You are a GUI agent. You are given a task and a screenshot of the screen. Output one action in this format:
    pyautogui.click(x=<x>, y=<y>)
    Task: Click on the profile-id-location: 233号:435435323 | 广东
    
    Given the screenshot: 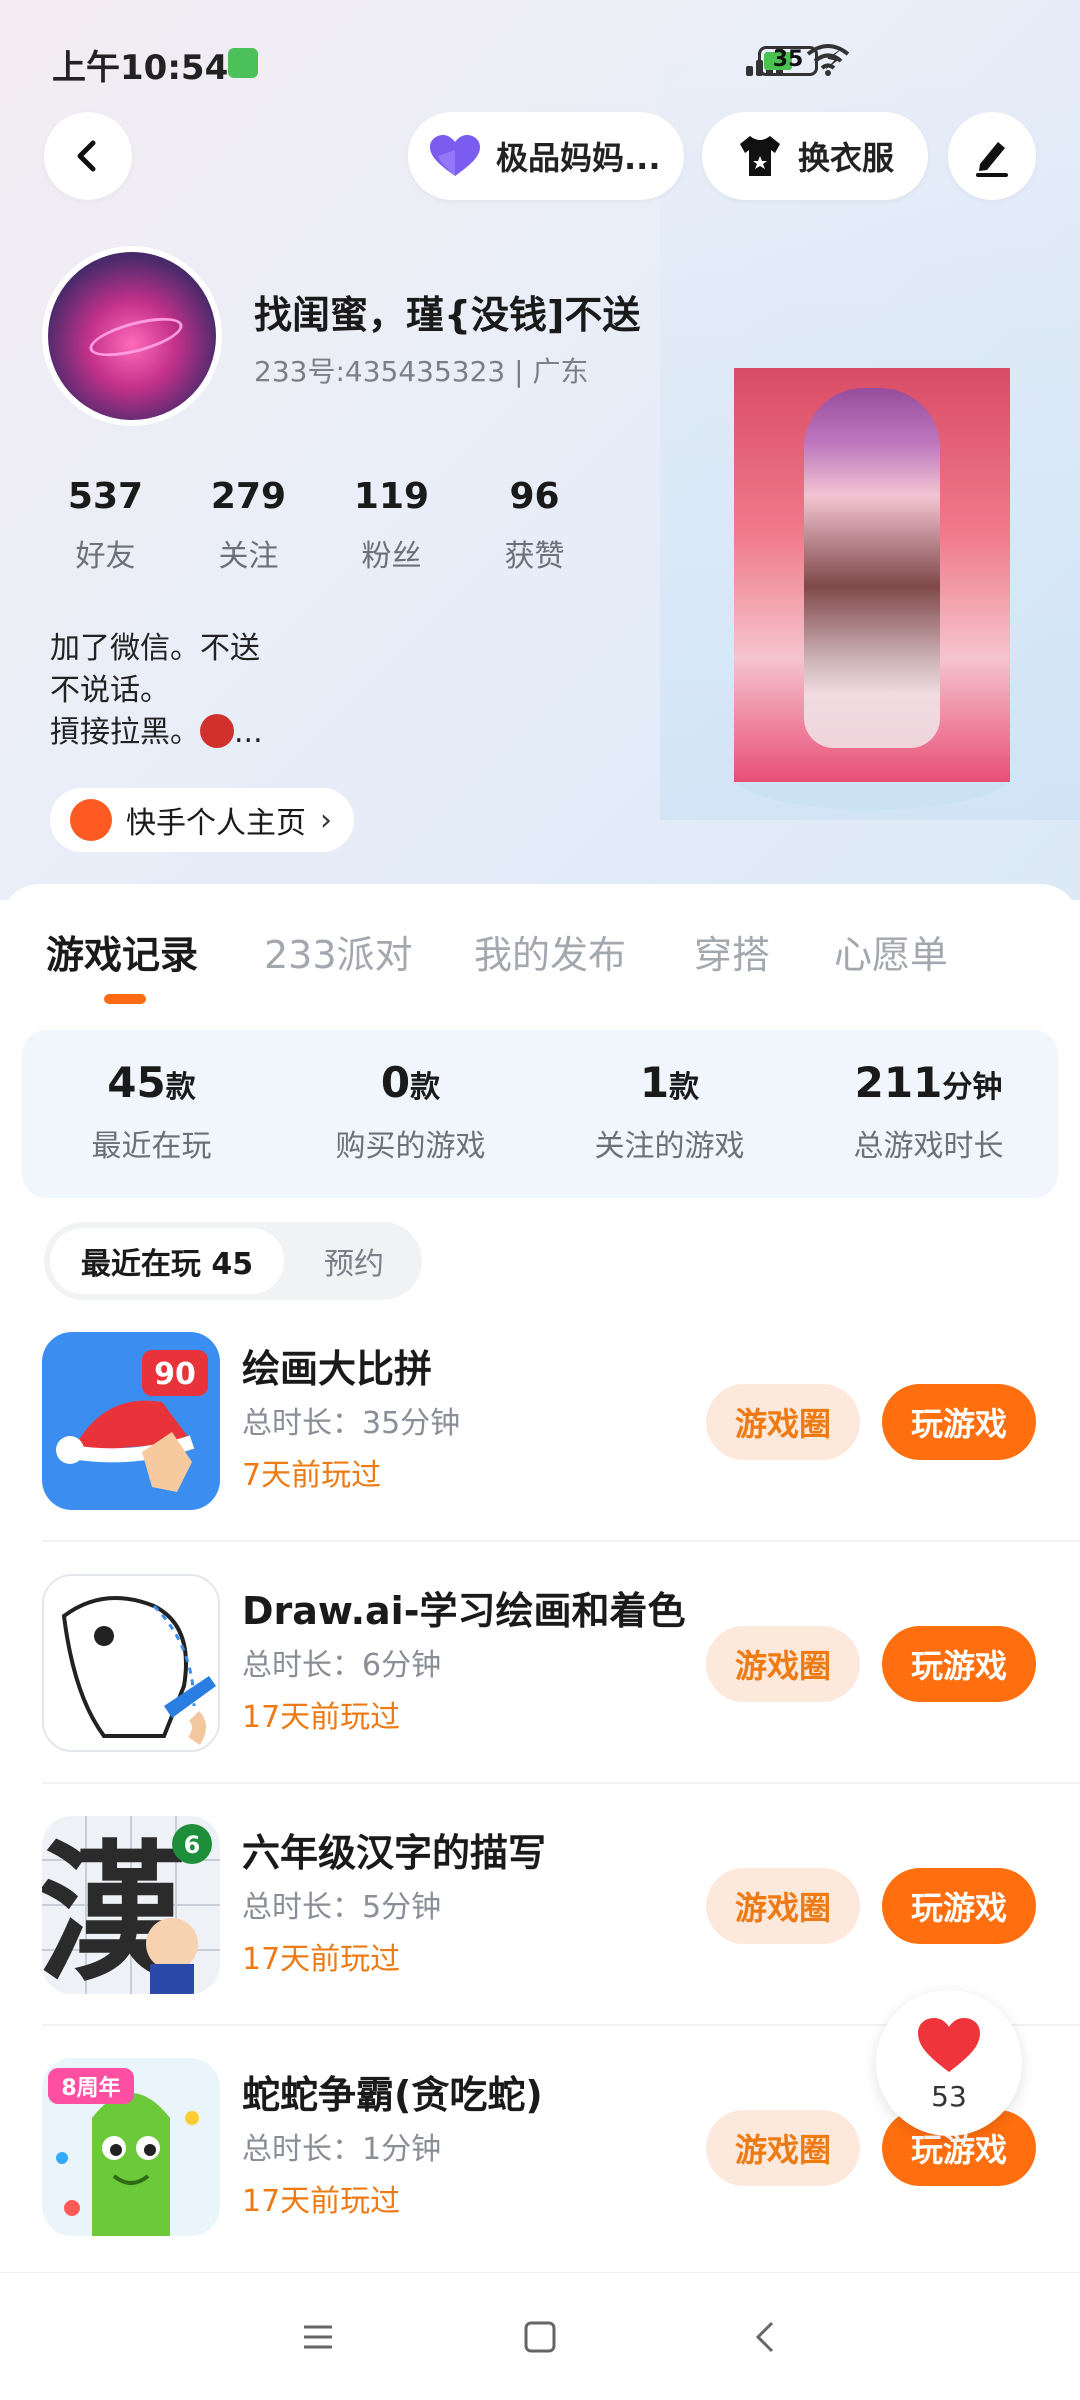 What is the action you would take?
    pyautogui.click(x=421, y=371)
    